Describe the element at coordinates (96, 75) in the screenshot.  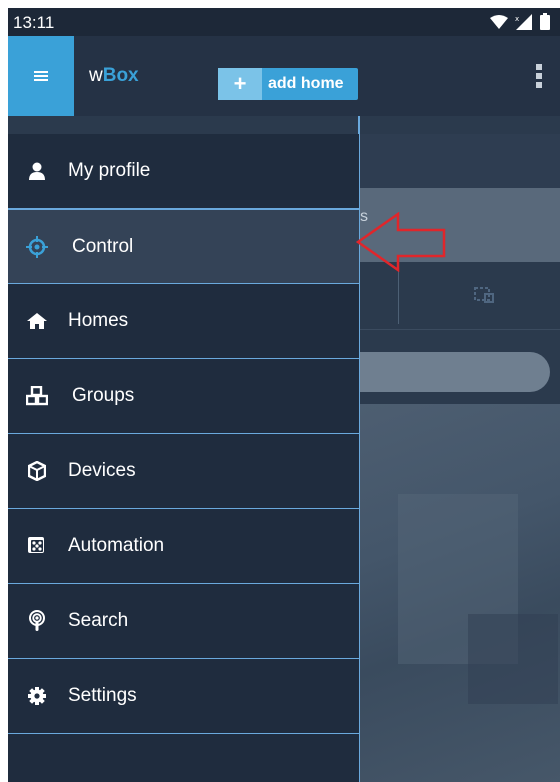
I see `logo-prefix: w` at that location.